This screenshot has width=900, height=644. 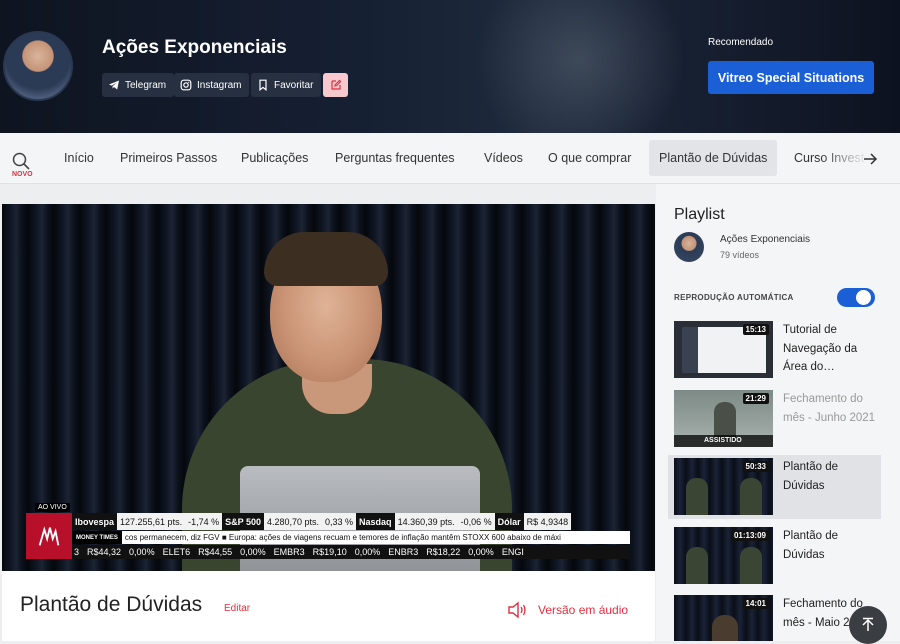 I want to click on duration-badge: 21:29, so click(x=755, y=398).